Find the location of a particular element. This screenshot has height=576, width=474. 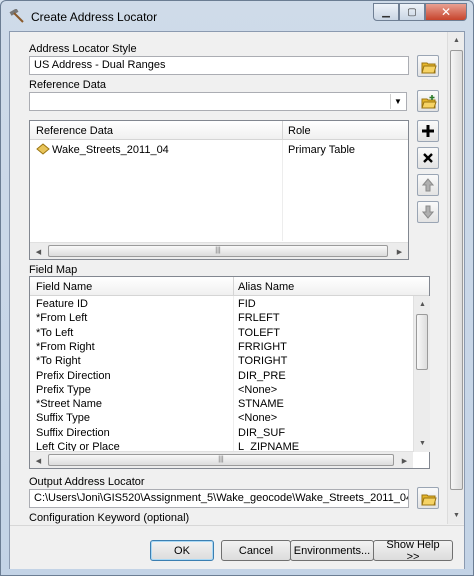

cancel-button: Cancel is located at coordinates (256, 550).